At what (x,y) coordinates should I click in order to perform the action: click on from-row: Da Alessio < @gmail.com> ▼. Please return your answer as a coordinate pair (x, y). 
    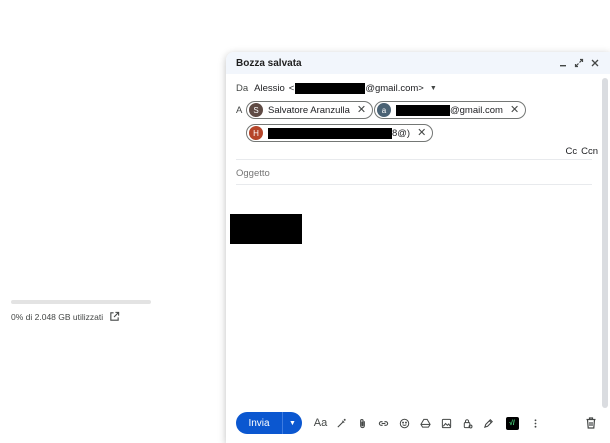
    Looking at the image, I should click on (336, 88).